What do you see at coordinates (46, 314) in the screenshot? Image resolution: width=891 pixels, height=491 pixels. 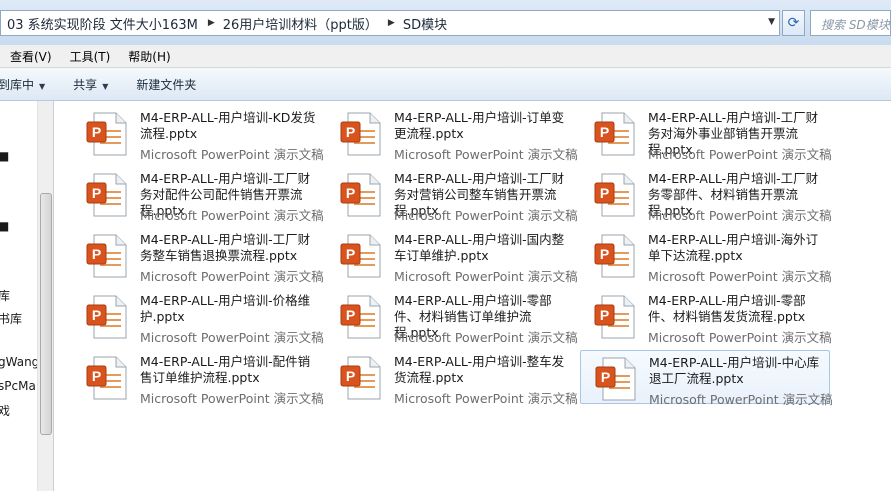 I see `scrollbar-thumb` at bounding box center [46, 314].